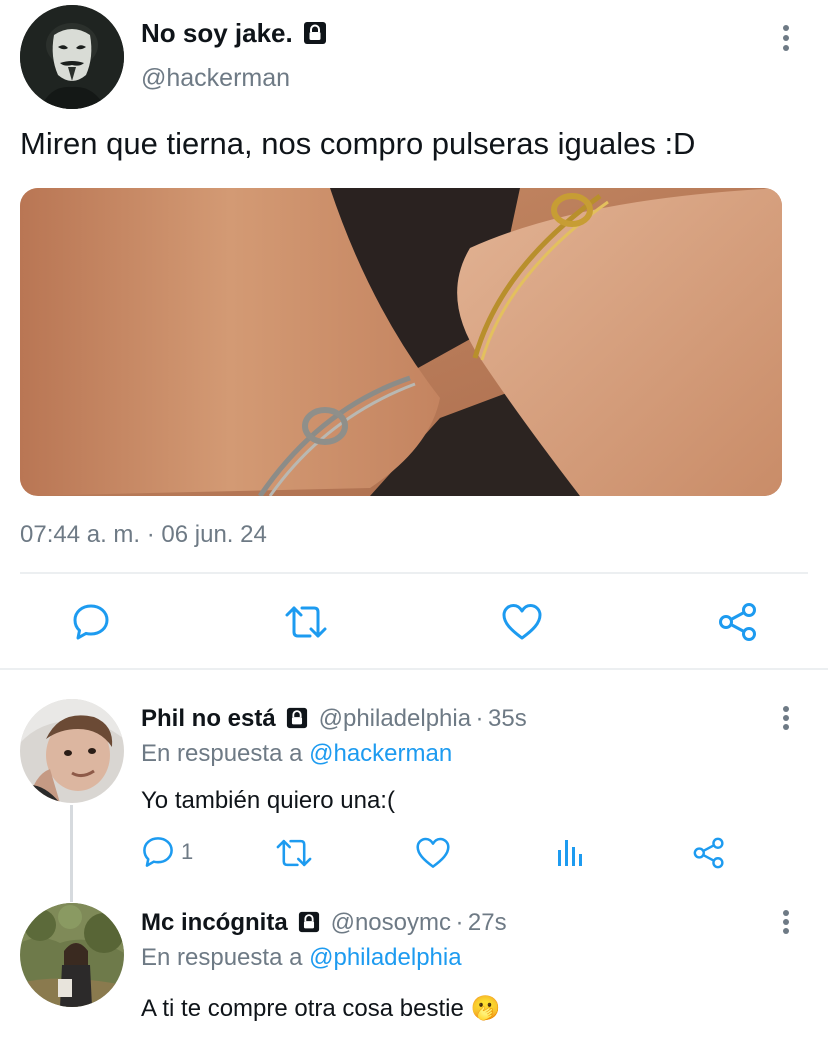 The height and width of the screenshot is (1043, 828). I want to click on author-name-row: No soy jake., so click(234, 34).